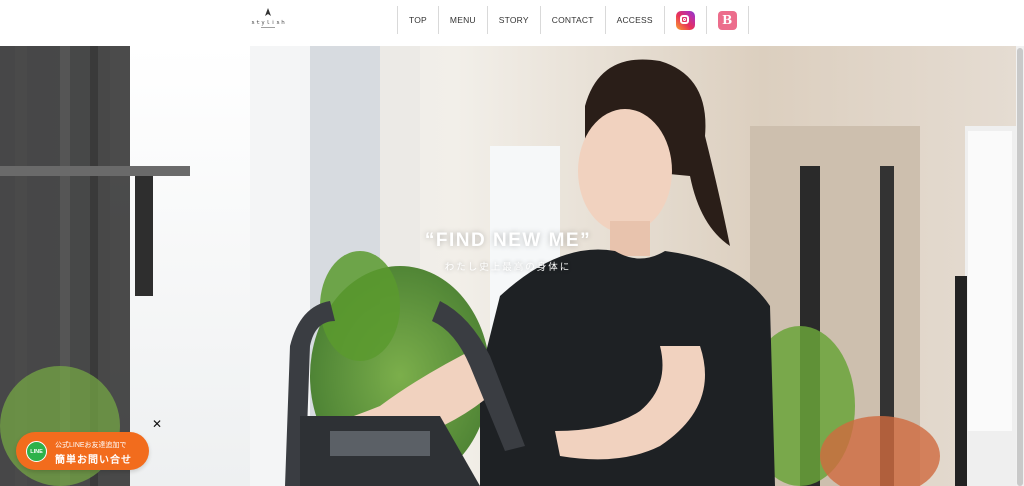 This screenshot has height=486, width=1024. I want to click on beauty-b-icon: B, so click(727, 20).